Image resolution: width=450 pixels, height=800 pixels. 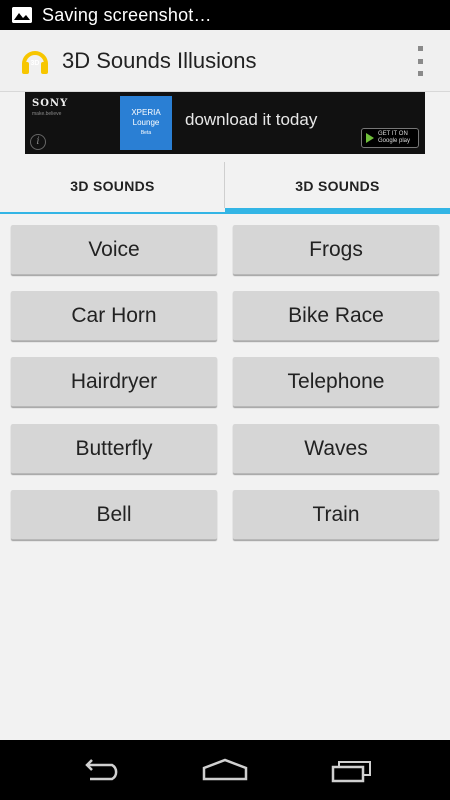 I want to click on gallery-icon, so click(x=22, y=15).